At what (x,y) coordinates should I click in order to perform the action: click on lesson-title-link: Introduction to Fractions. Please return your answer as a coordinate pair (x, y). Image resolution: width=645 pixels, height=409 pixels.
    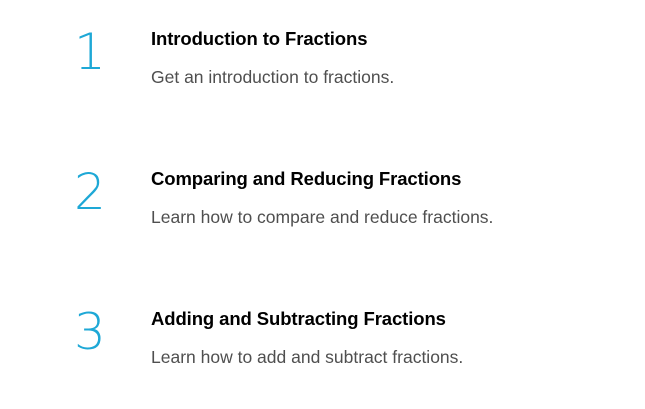
    Looking at the image, I should click on (259, 39).